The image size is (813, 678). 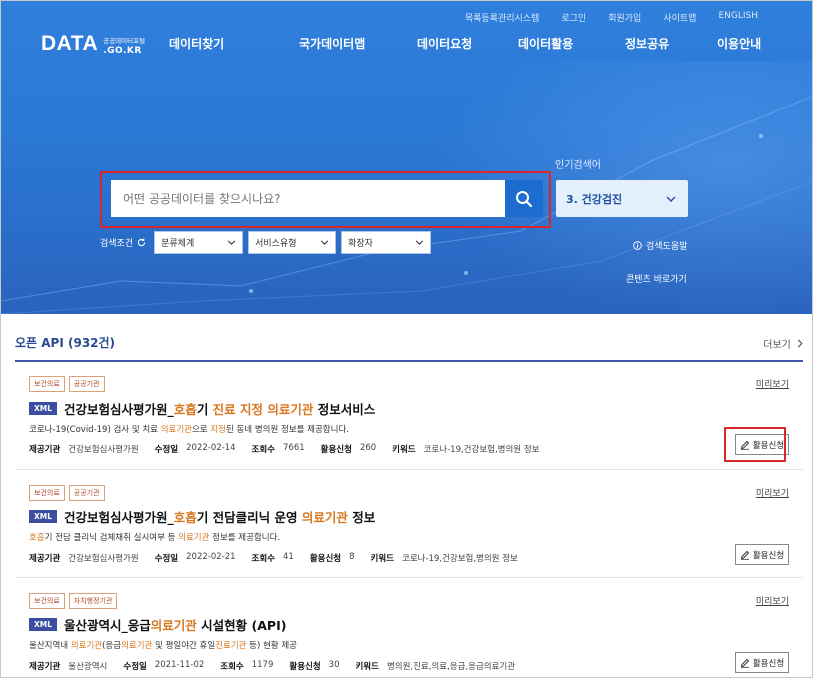 I want to click on text-segment: 기 전담클리닉 운영, so click(x=249, y=517).